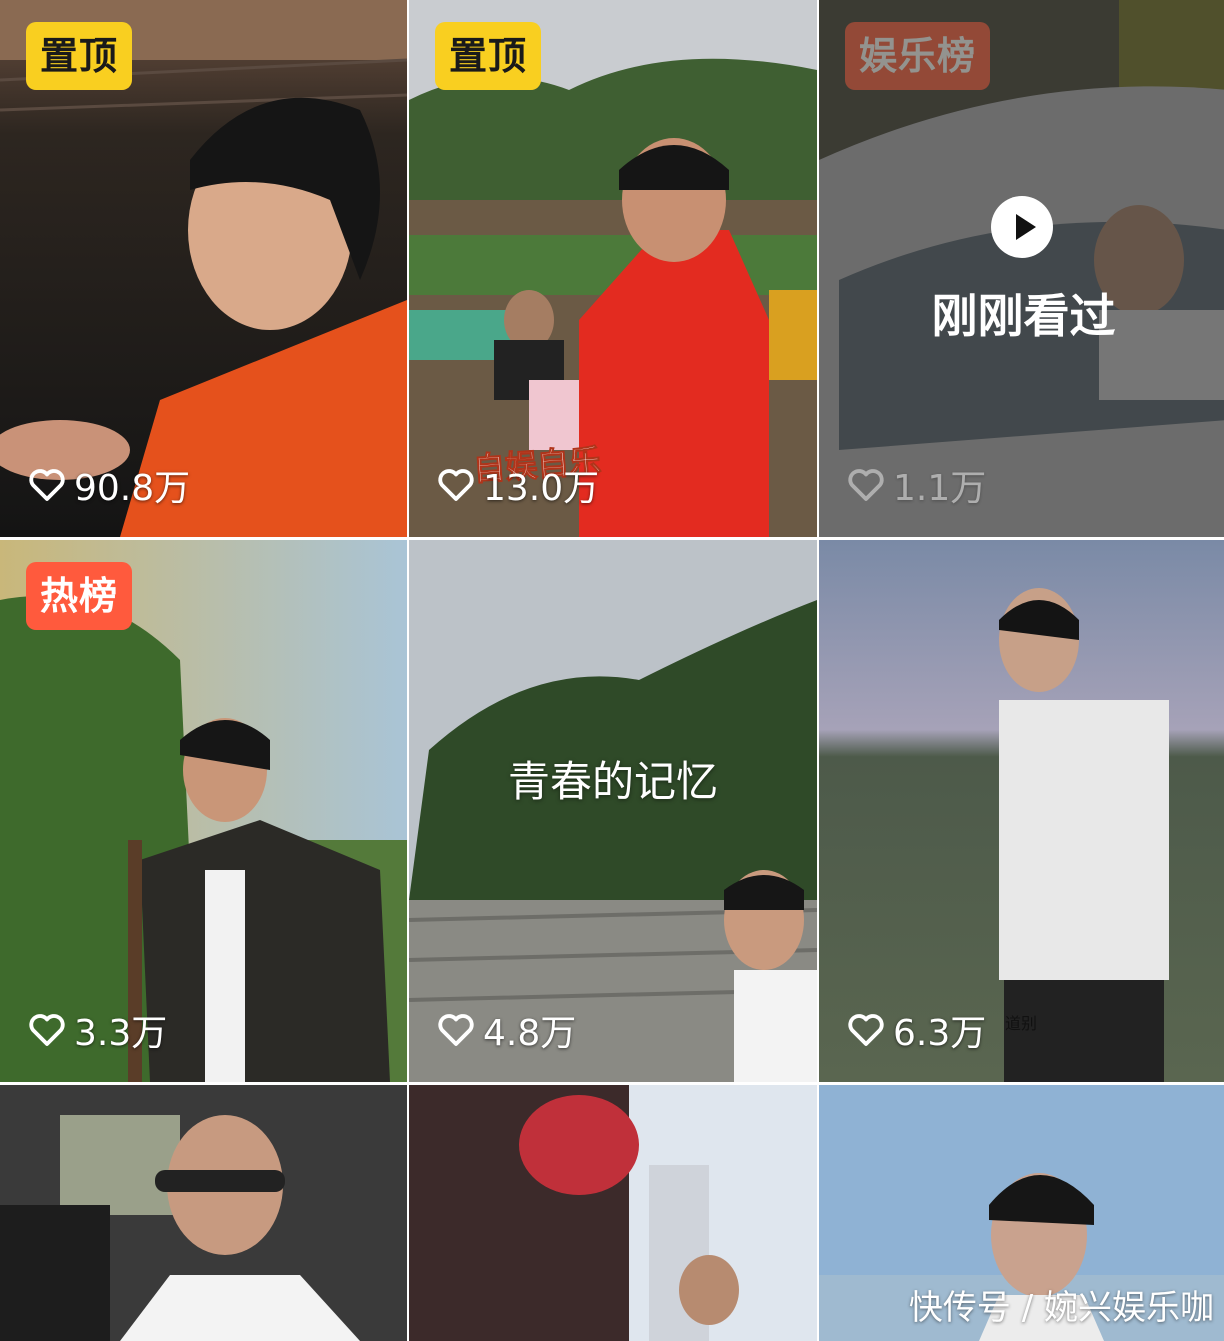 This screenshot has width=1224, height=1341. I want to click on source-watermark: 快传号 / 婉兴娱乐咖, so click(1061, 1308).